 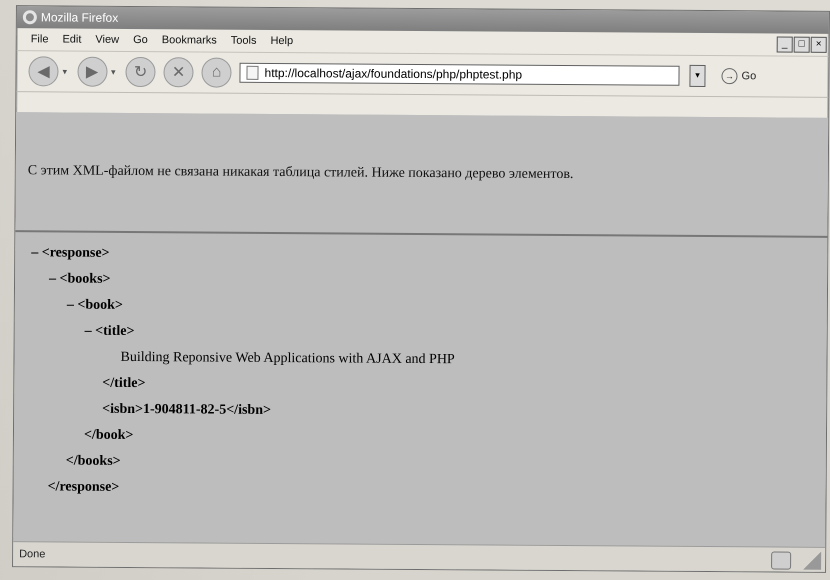 What do you see at coordinates (71, 39) in the screenshot?
I see `menu-edit: Edit` at bounding box center [71, 39].